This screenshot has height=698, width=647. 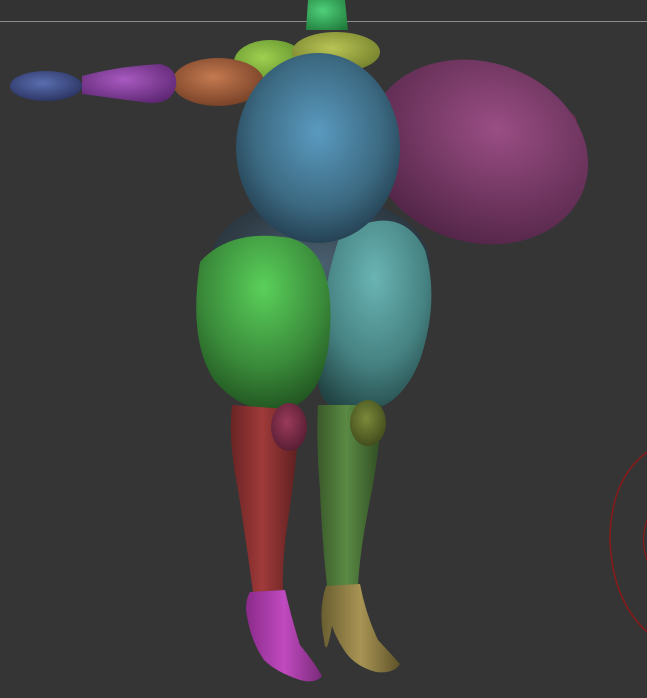 I want to click on left-thigh-part, so click(x=263, y=323).